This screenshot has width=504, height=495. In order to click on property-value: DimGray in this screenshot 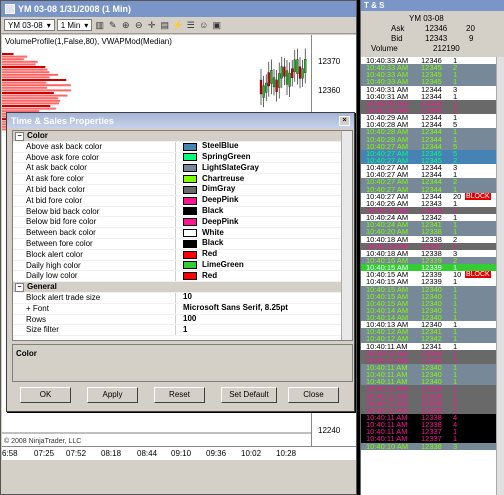, I will do `click(264, 189)`.